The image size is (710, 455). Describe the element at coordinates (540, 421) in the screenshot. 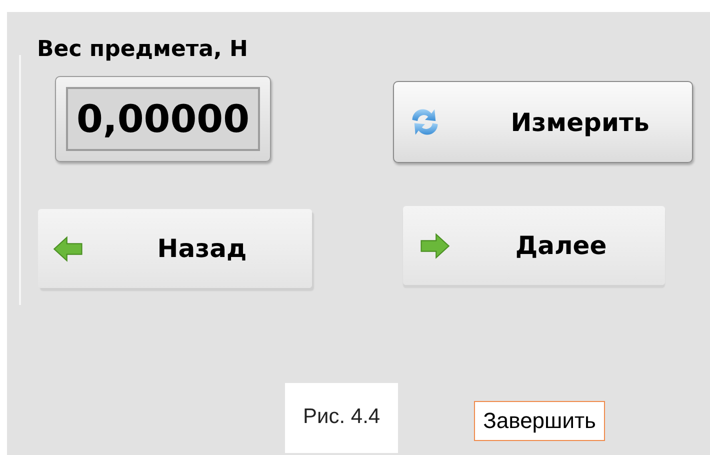

I see `finish-button: Завершить` at that location.